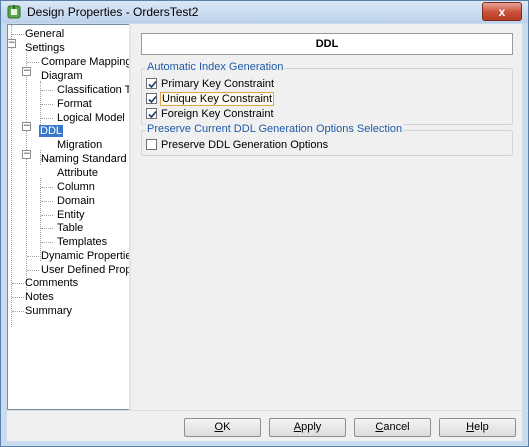  I want to click on tree-item-label: Column, so click(76, 187).